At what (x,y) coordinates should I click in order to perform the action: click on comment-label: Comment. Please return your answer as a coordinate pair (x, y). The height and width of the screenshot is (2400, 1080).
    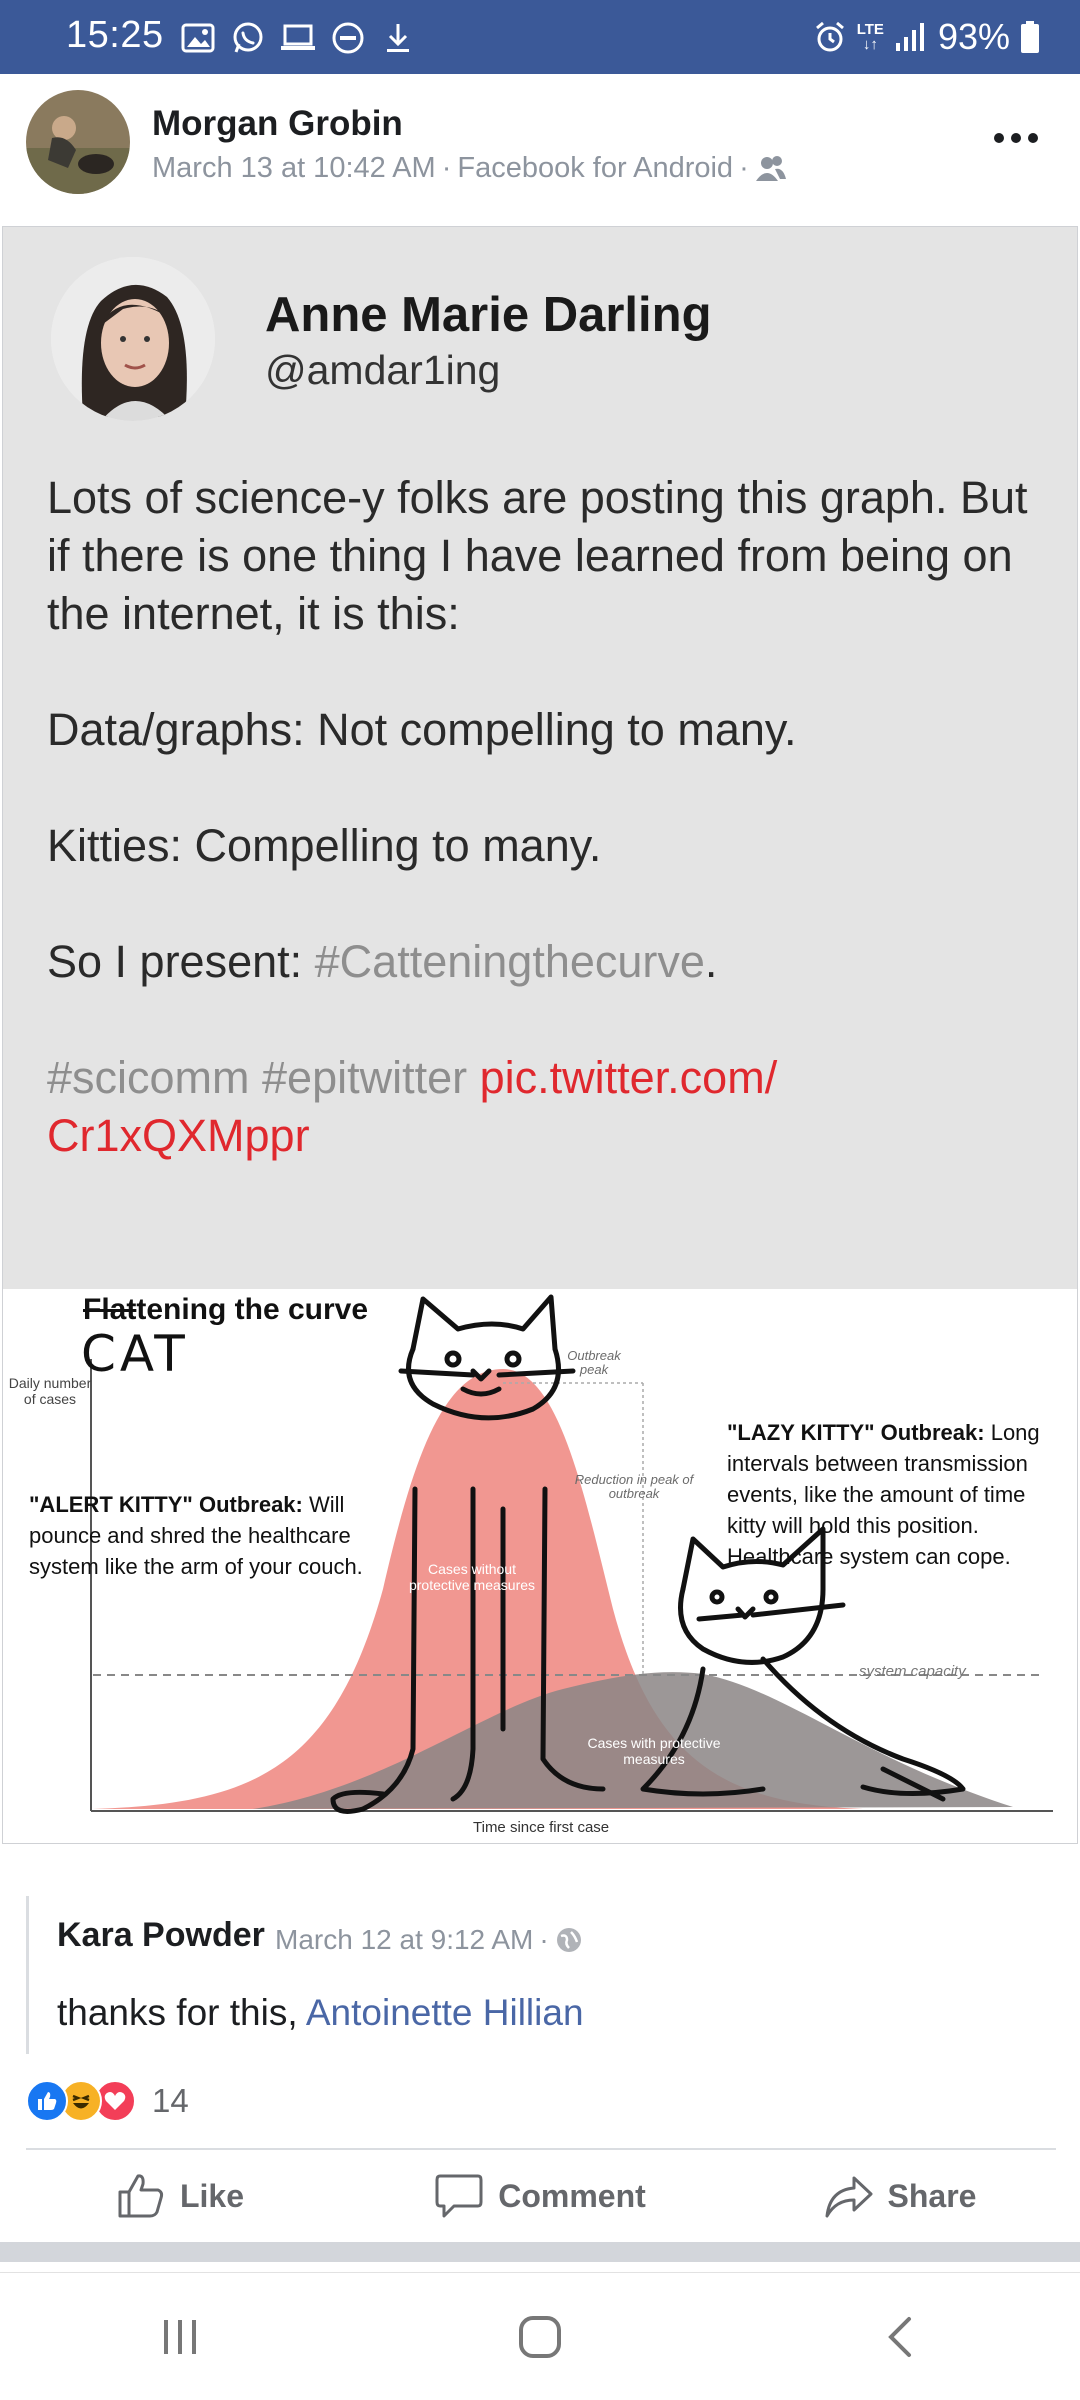
    Looking at the image, I should click on (572, 2195).